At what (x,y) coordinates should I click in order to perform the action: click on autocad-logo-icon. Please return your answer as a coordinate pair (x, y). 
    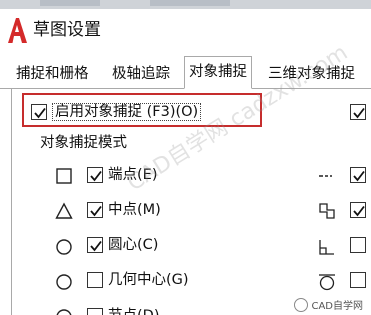
    Looking at the image, I should click on (17, 30).